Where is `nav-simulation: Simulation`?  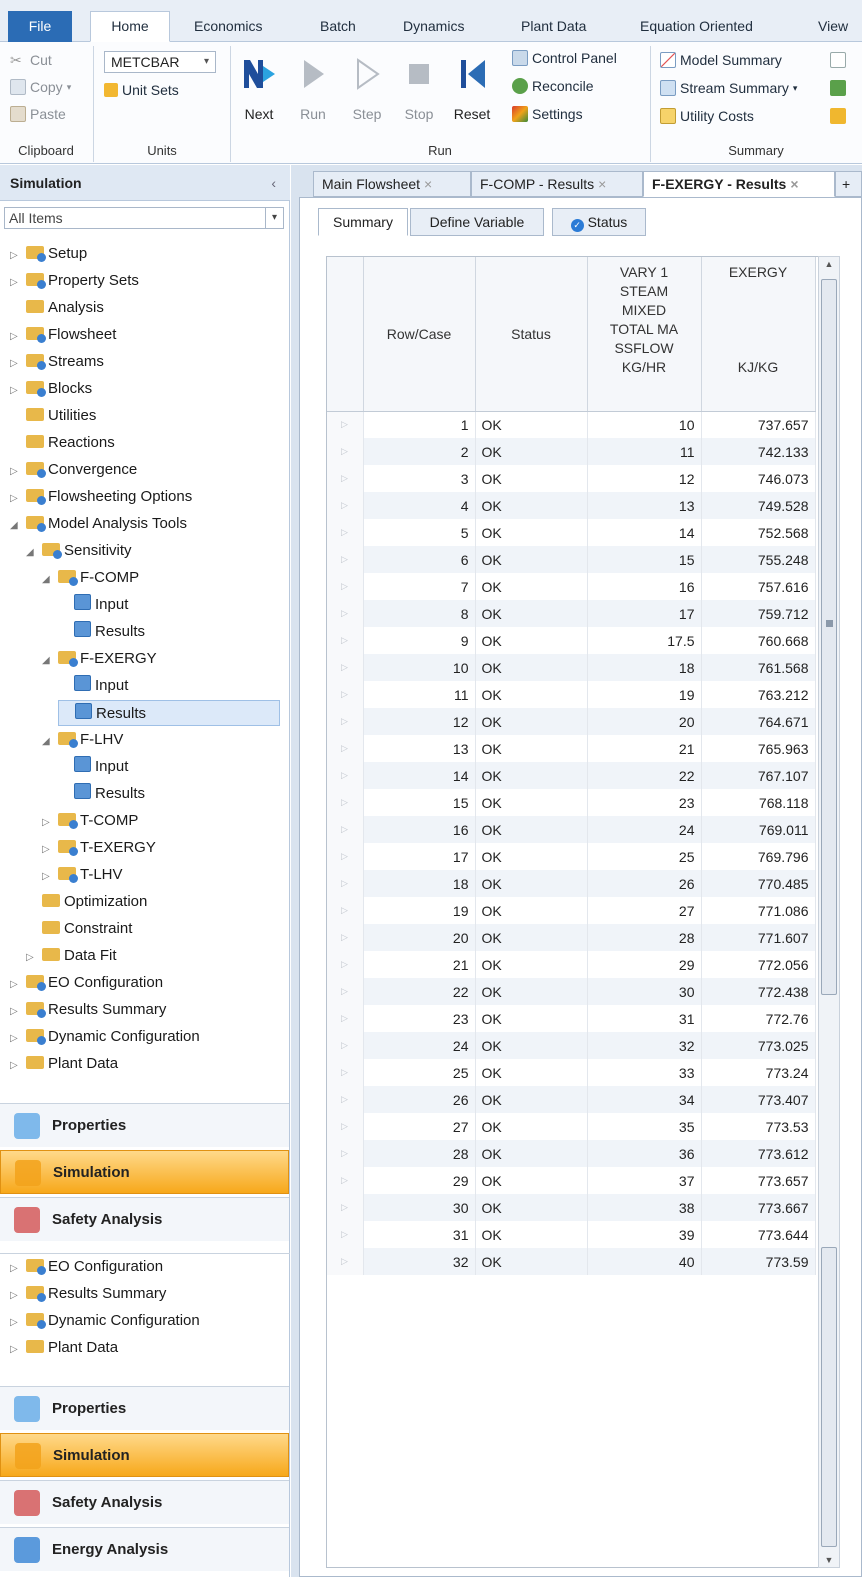 nav-simulation: Simulation is located at coordinates (144, 1172).